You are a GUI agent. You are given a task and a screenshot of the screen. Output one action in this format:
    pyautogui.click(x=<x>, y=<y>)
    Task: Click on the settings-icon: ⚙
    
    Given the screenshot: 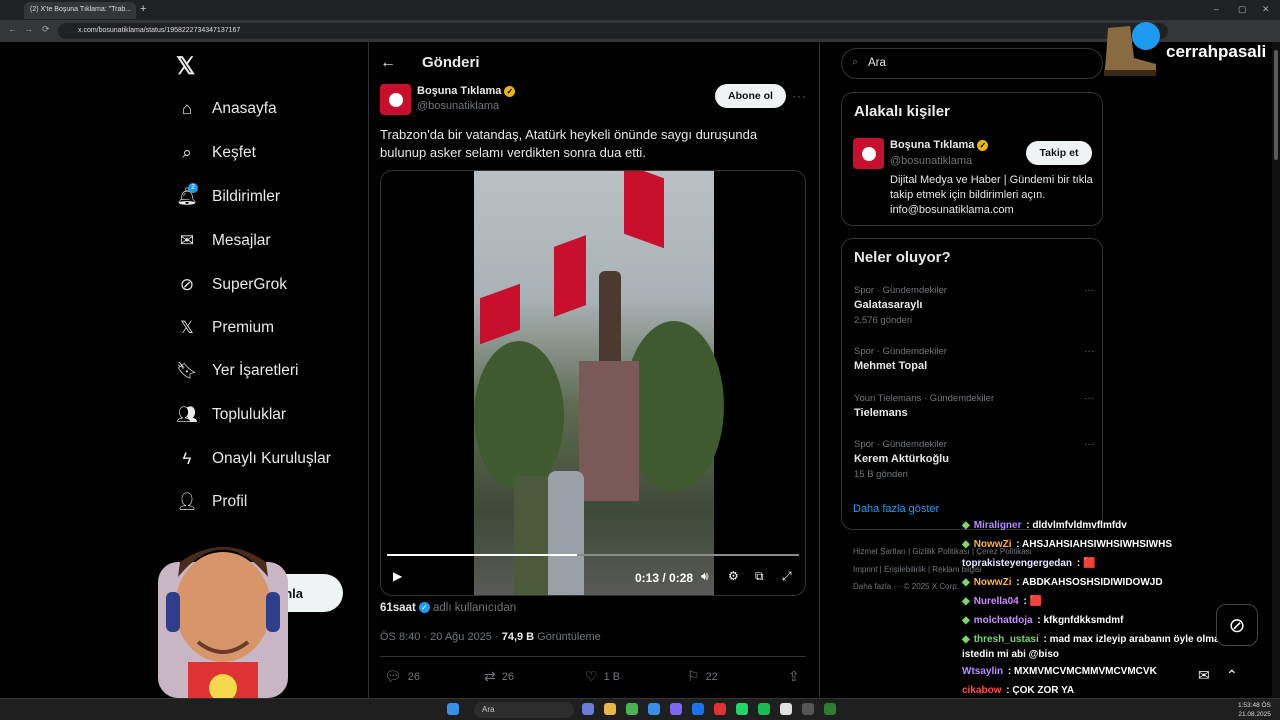 What is the action you would take?
    pyautogui.click(x=733, y=576)
    